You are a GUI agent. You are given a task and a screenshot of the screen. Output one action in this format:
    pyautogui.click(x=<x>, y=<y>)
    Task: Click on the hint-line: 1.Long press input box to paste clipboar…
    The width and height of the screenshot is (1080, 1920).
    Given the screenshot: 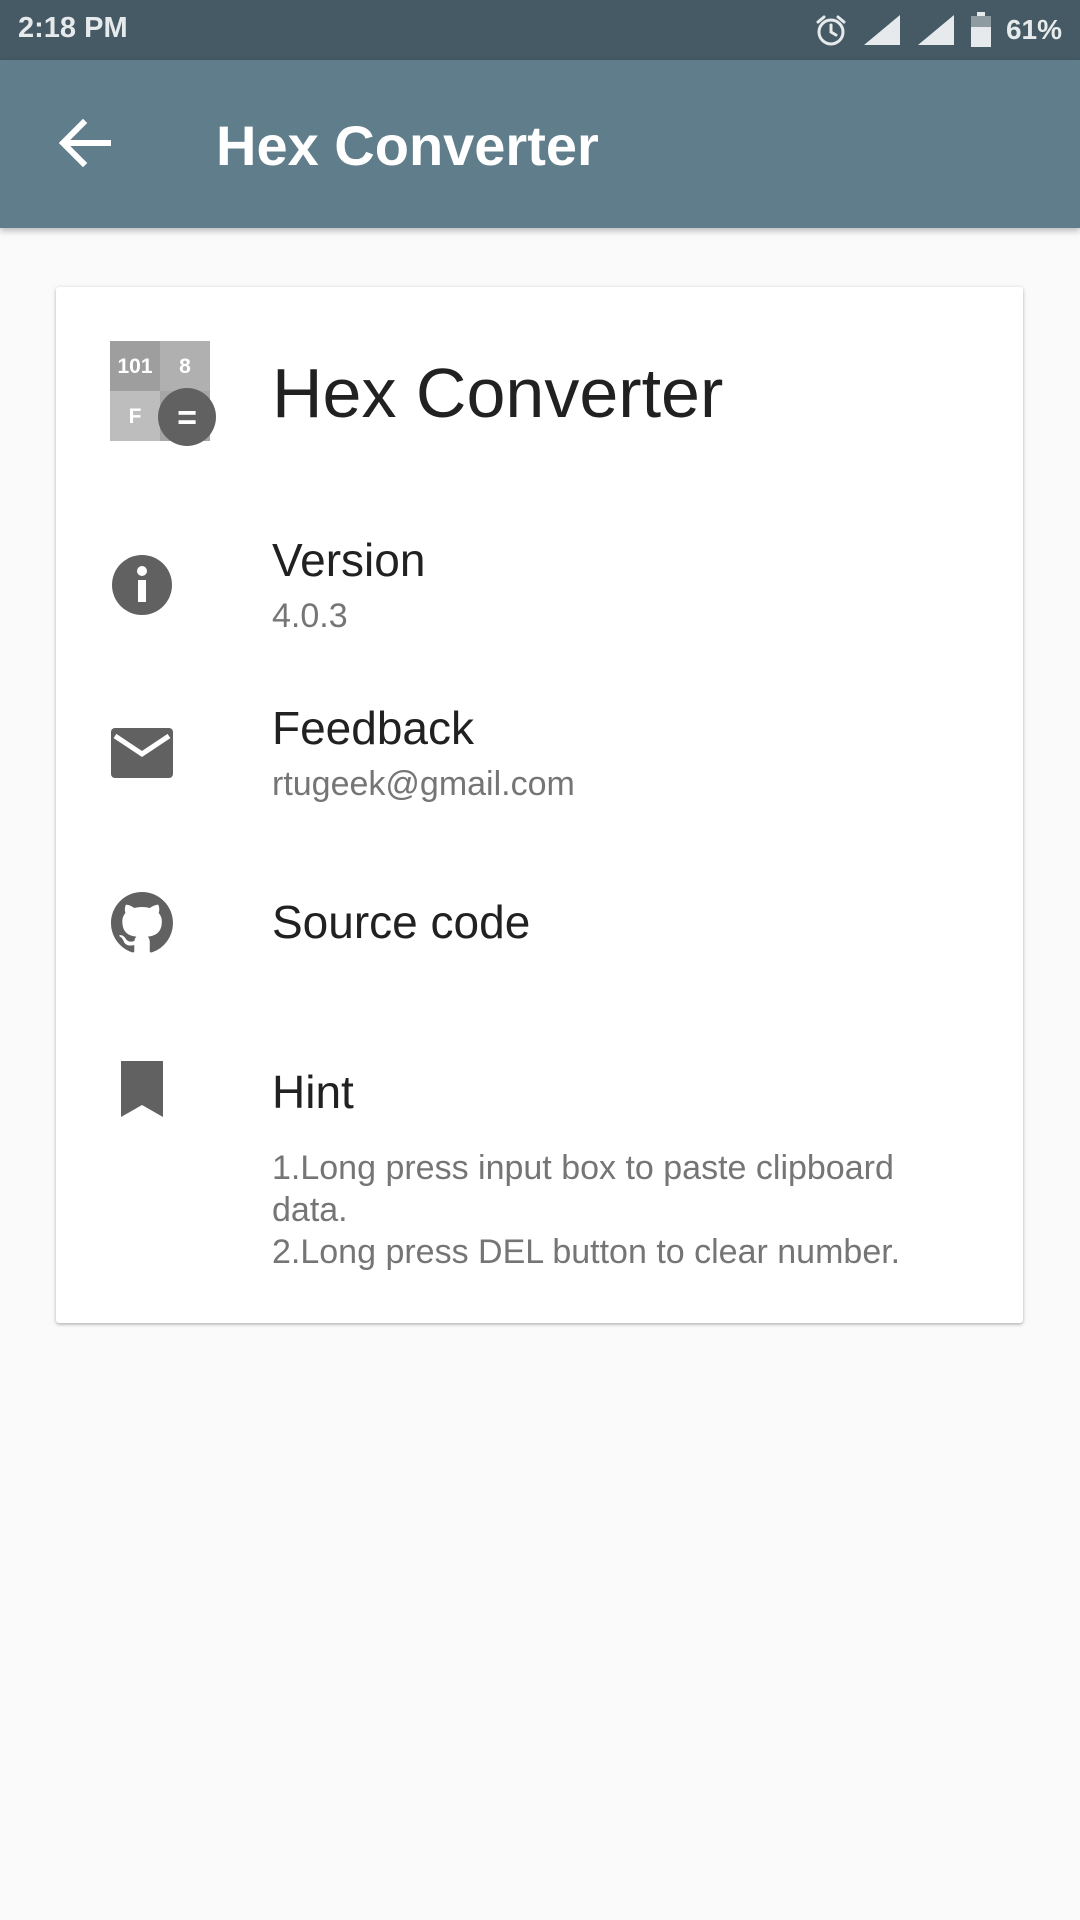 What is the action you would take?
    pyautogui.click(x=583, y=1189)
    